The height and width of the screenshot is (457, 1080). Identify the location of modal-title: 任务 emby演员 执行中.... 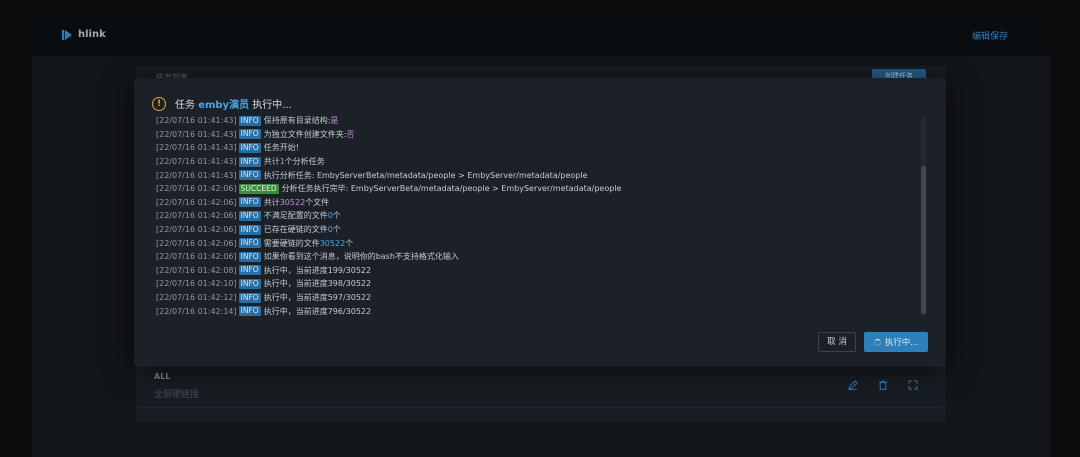
(233, 103).